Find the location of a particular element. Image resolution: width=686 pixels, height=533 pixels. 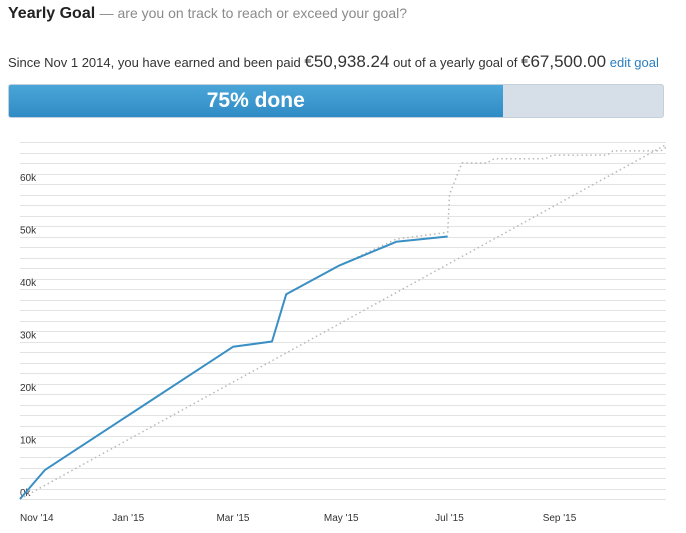

x-tick-label: Nov '14 is located at coordinates (37, 518).